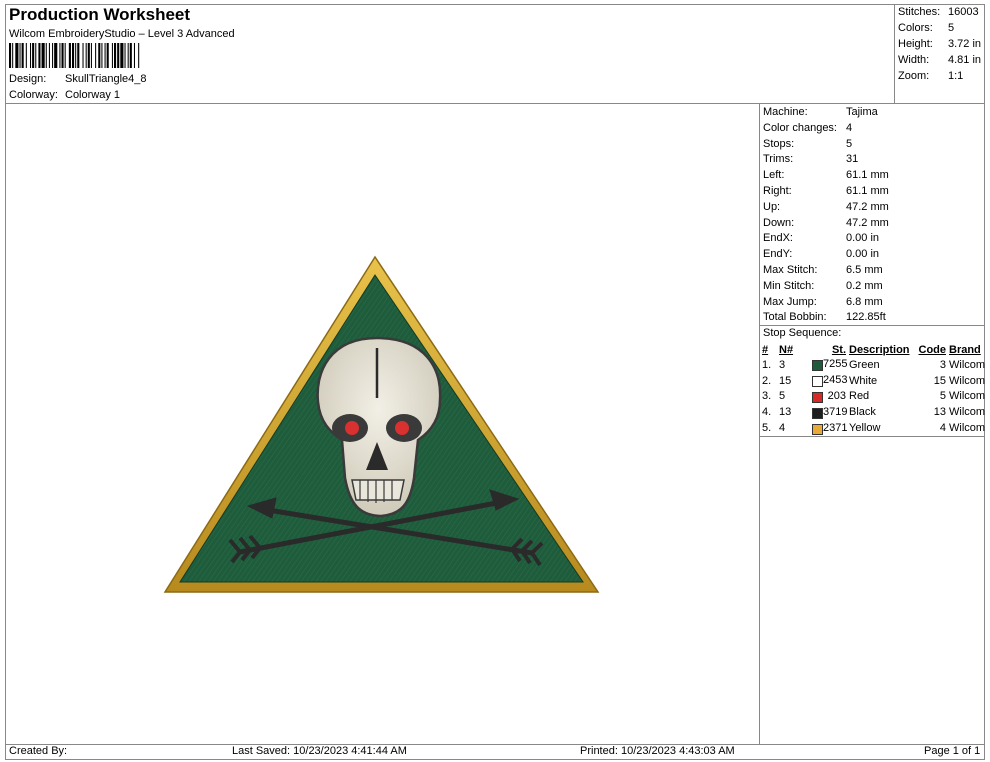 The image size is (990, 762). Describe the element at coordinates (872, 325) in the screenshot. I see `stop-seq-divider-top` at that location.